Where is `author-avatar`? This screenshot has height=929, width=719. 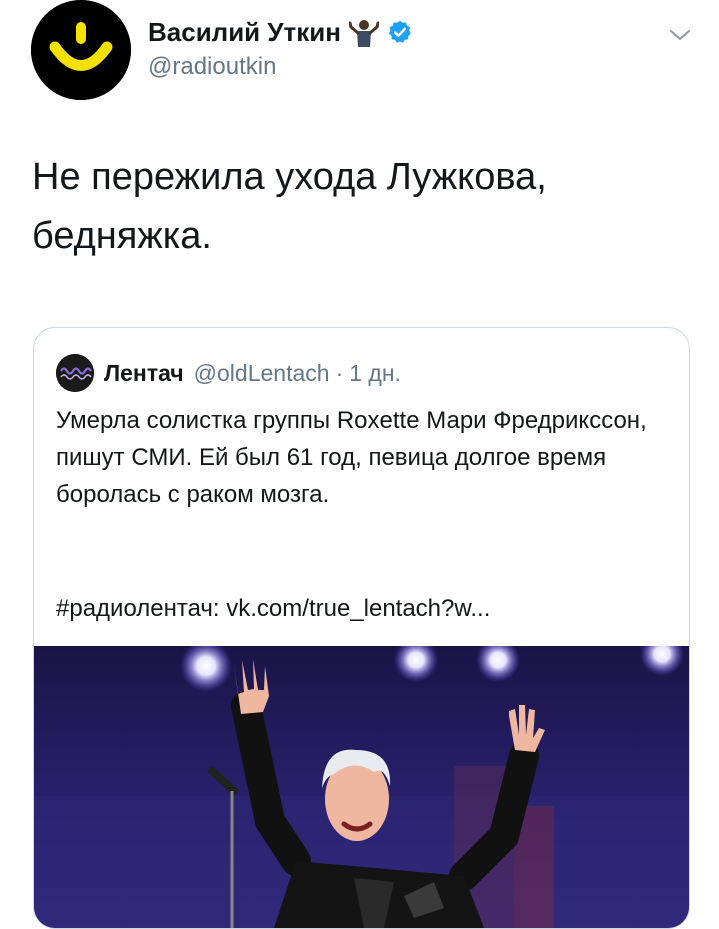 author-avatar is located at coordinates (81, 50).